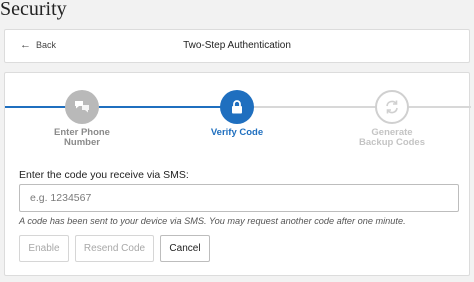  I want to click on header-card: ← Back Two-Step Authentication, so click(237, 46).